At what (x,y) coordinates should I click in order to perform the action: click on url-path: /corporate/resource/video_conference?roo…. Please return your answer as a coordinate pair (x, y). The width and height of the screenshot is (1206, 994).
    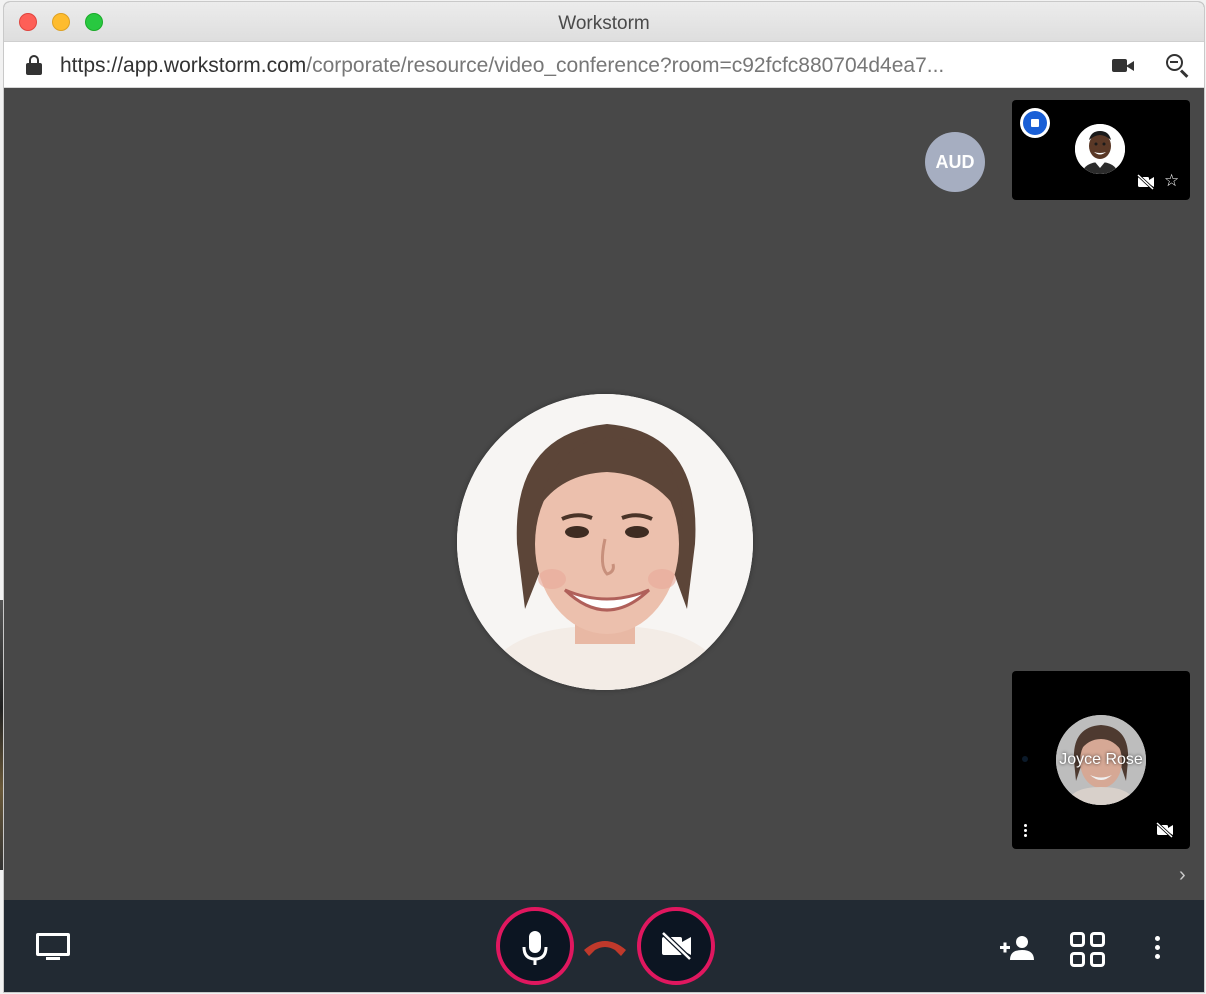
    Looking at the image, I should click on (625, 65).